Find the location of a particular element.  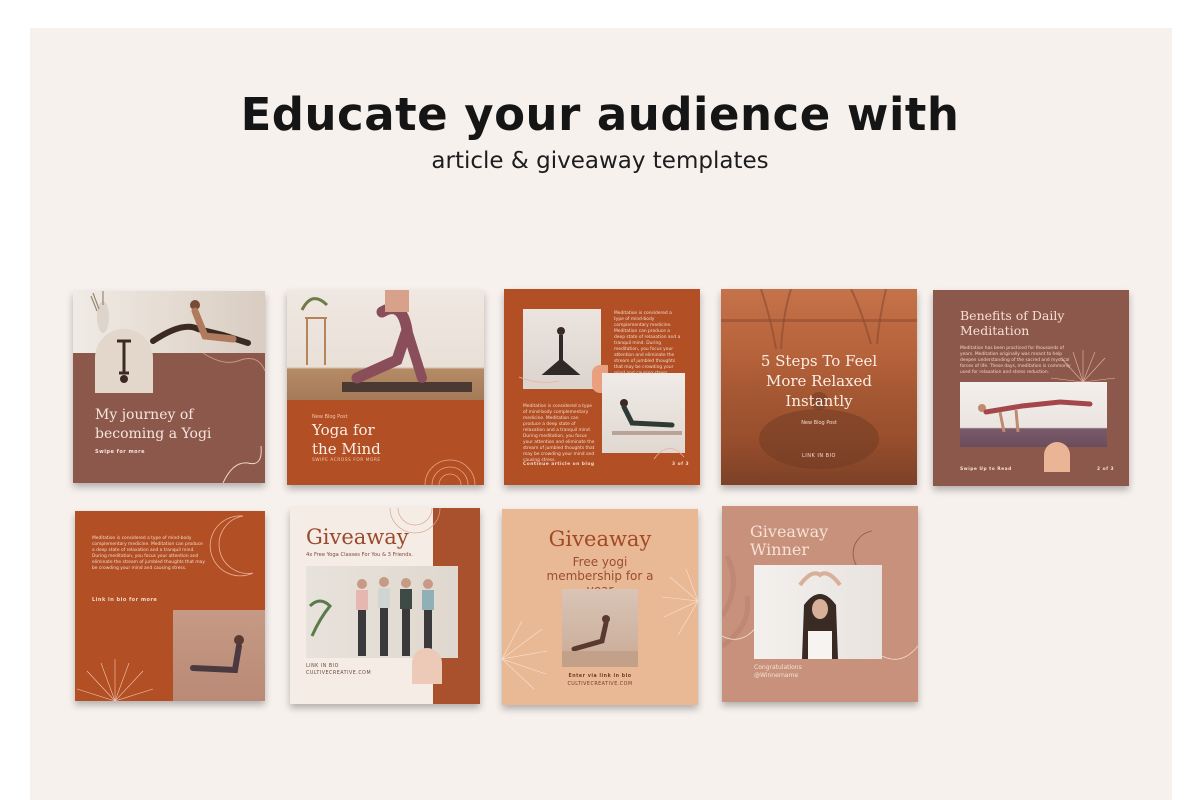

card-title: 5 Steps To Feel More Relaxed Instantly is located at coordinates (819, 381).